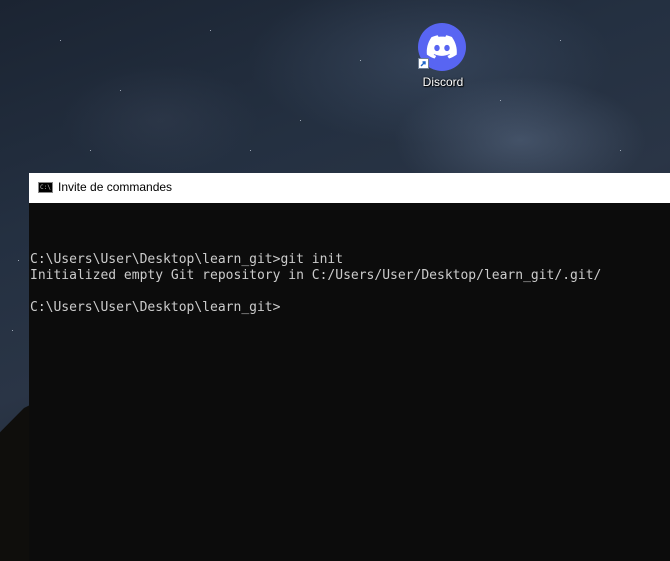 The width and height of the screenshot is (670, 561). I want to click on window-title: Invite de commandes, so click(115, 187).